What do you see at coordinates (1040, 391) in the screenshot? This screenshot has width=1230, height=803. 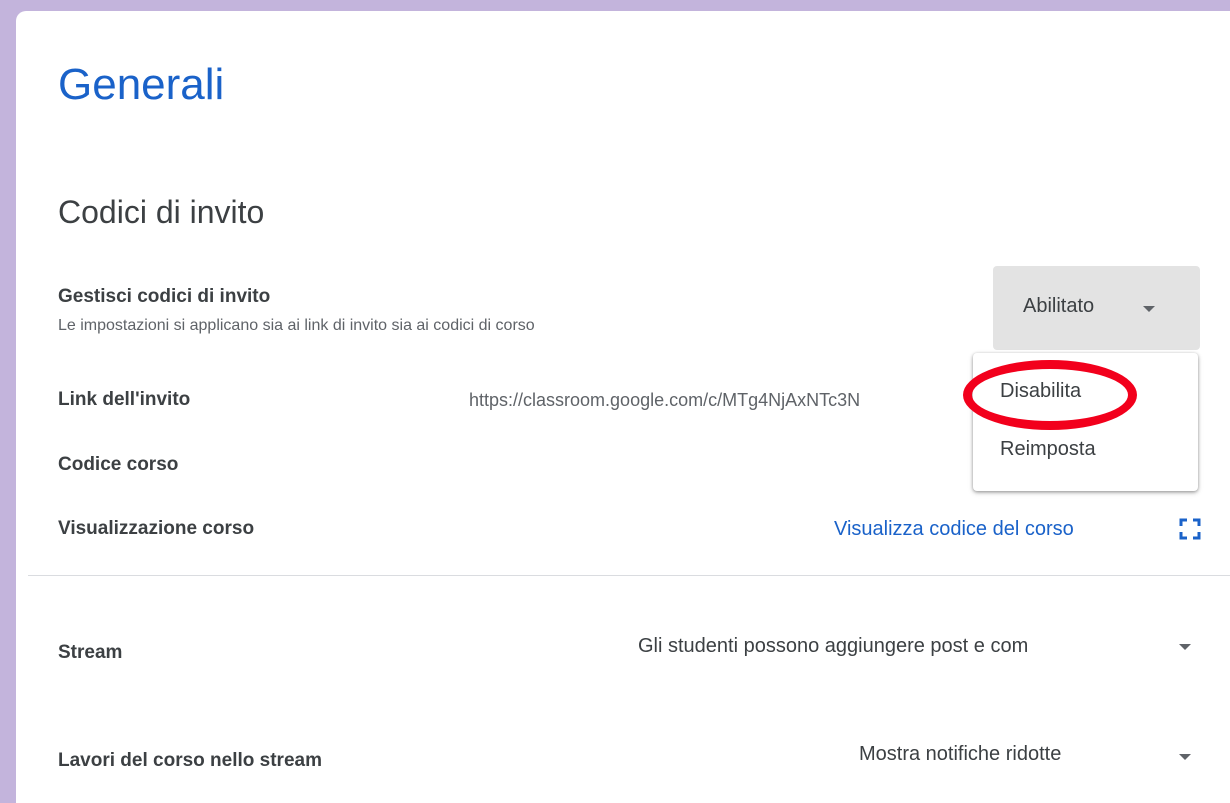 I see `menu-item-disable: Disabilita` at bounding box center [1040, 391].